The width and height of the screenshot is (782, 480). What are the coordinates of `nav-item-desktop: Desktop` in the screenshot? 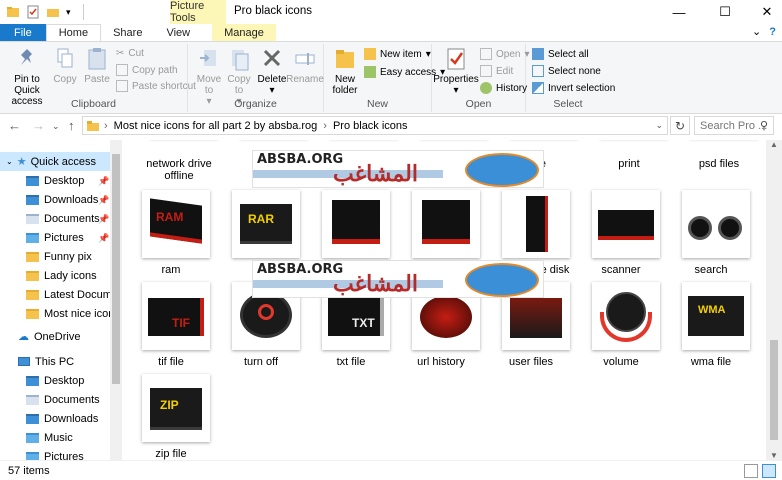 It's located at (55, 180).